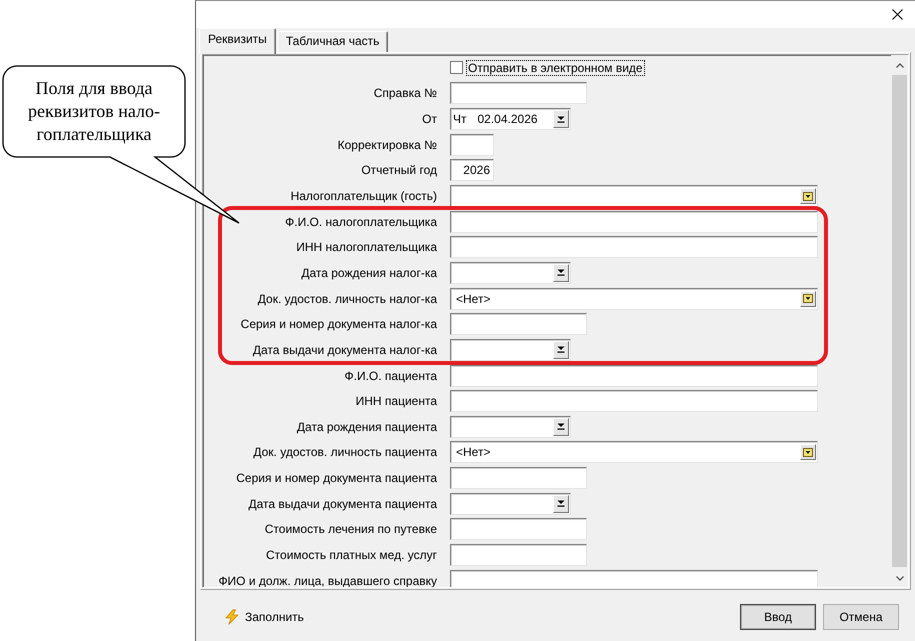 This screenshot has width=915, height=641. I want to click on date-field: Чт 02.04.2026, so click(510, 119).